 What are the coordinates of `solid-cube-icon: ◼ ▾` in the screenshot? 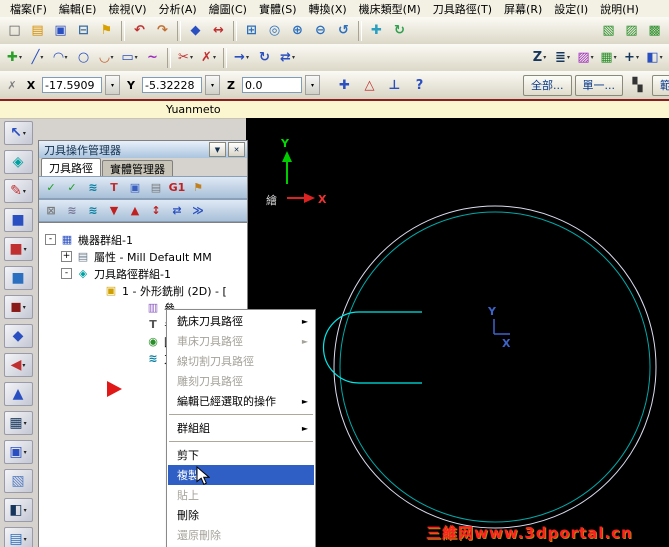 It's located at (18, 307).